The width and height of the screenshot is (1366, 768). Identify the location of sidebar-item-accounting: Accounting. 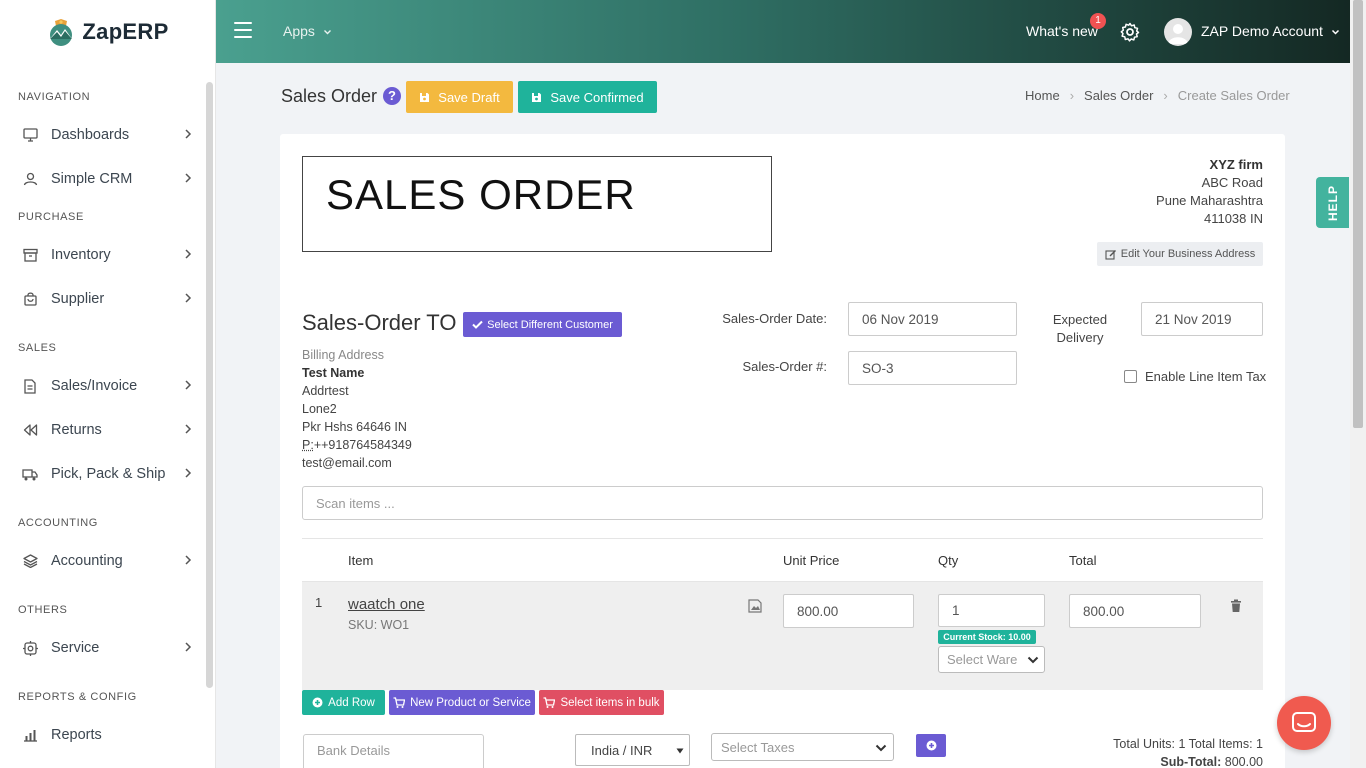
(103, 561).